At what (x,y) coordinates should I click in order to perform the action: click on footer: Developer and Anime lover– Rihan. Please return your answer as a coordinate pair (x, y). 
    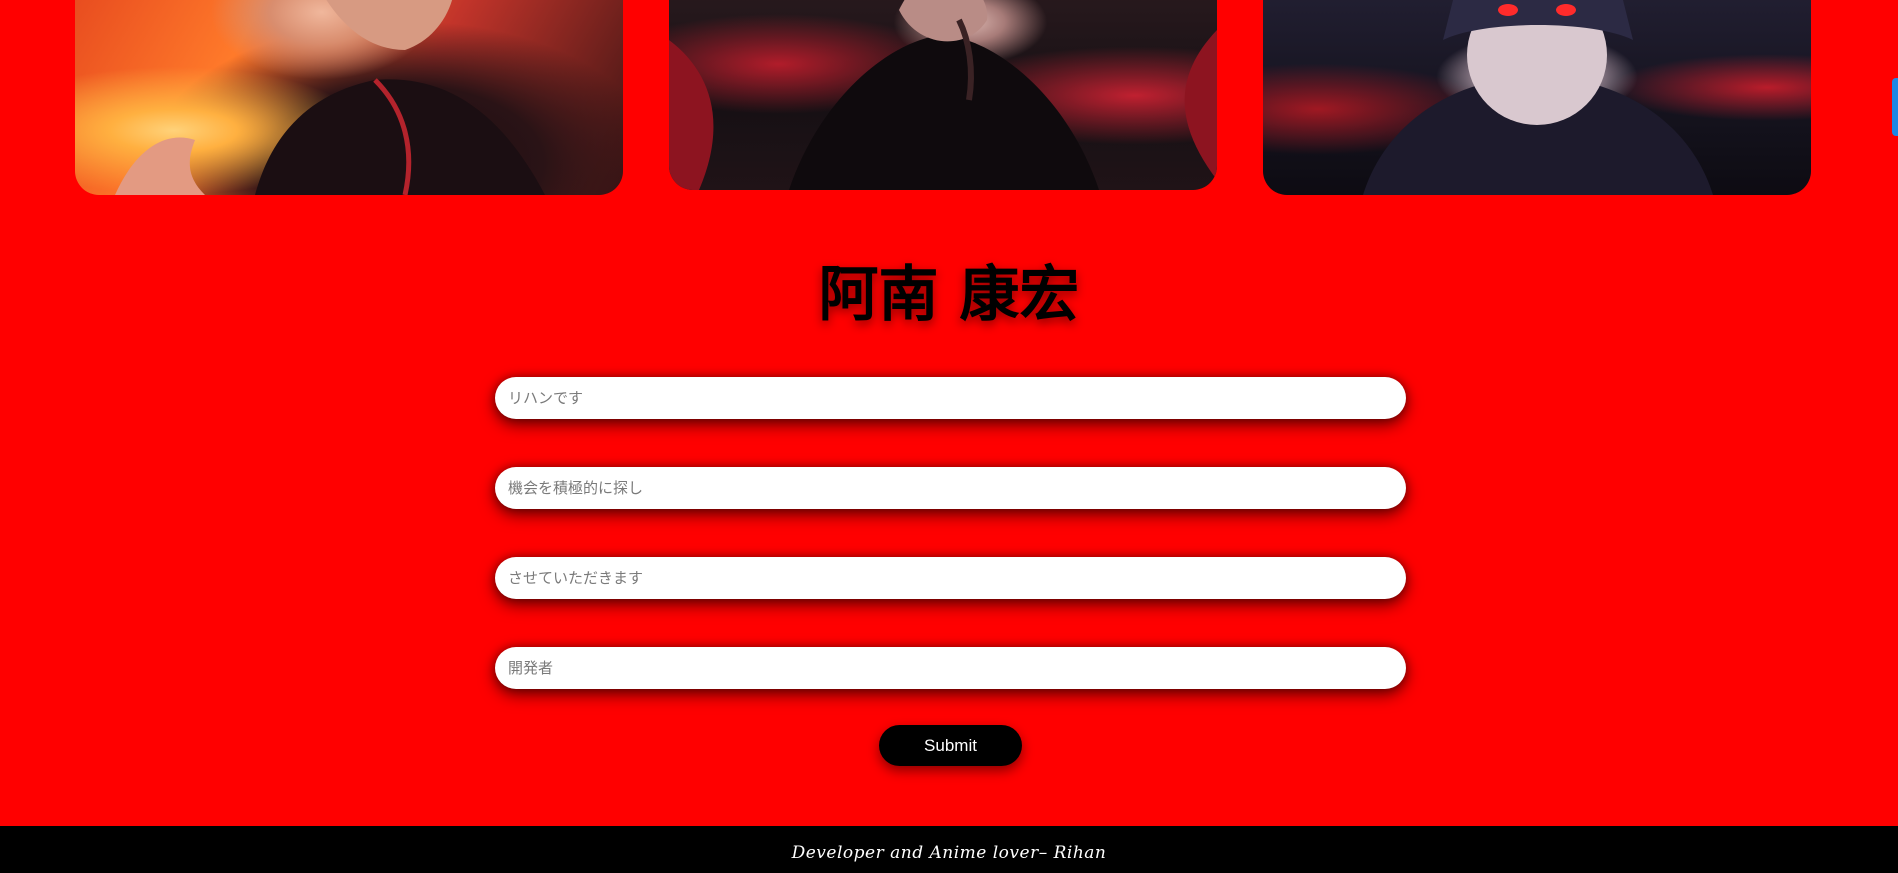
    Looking at the image, I should click on (949, 849).